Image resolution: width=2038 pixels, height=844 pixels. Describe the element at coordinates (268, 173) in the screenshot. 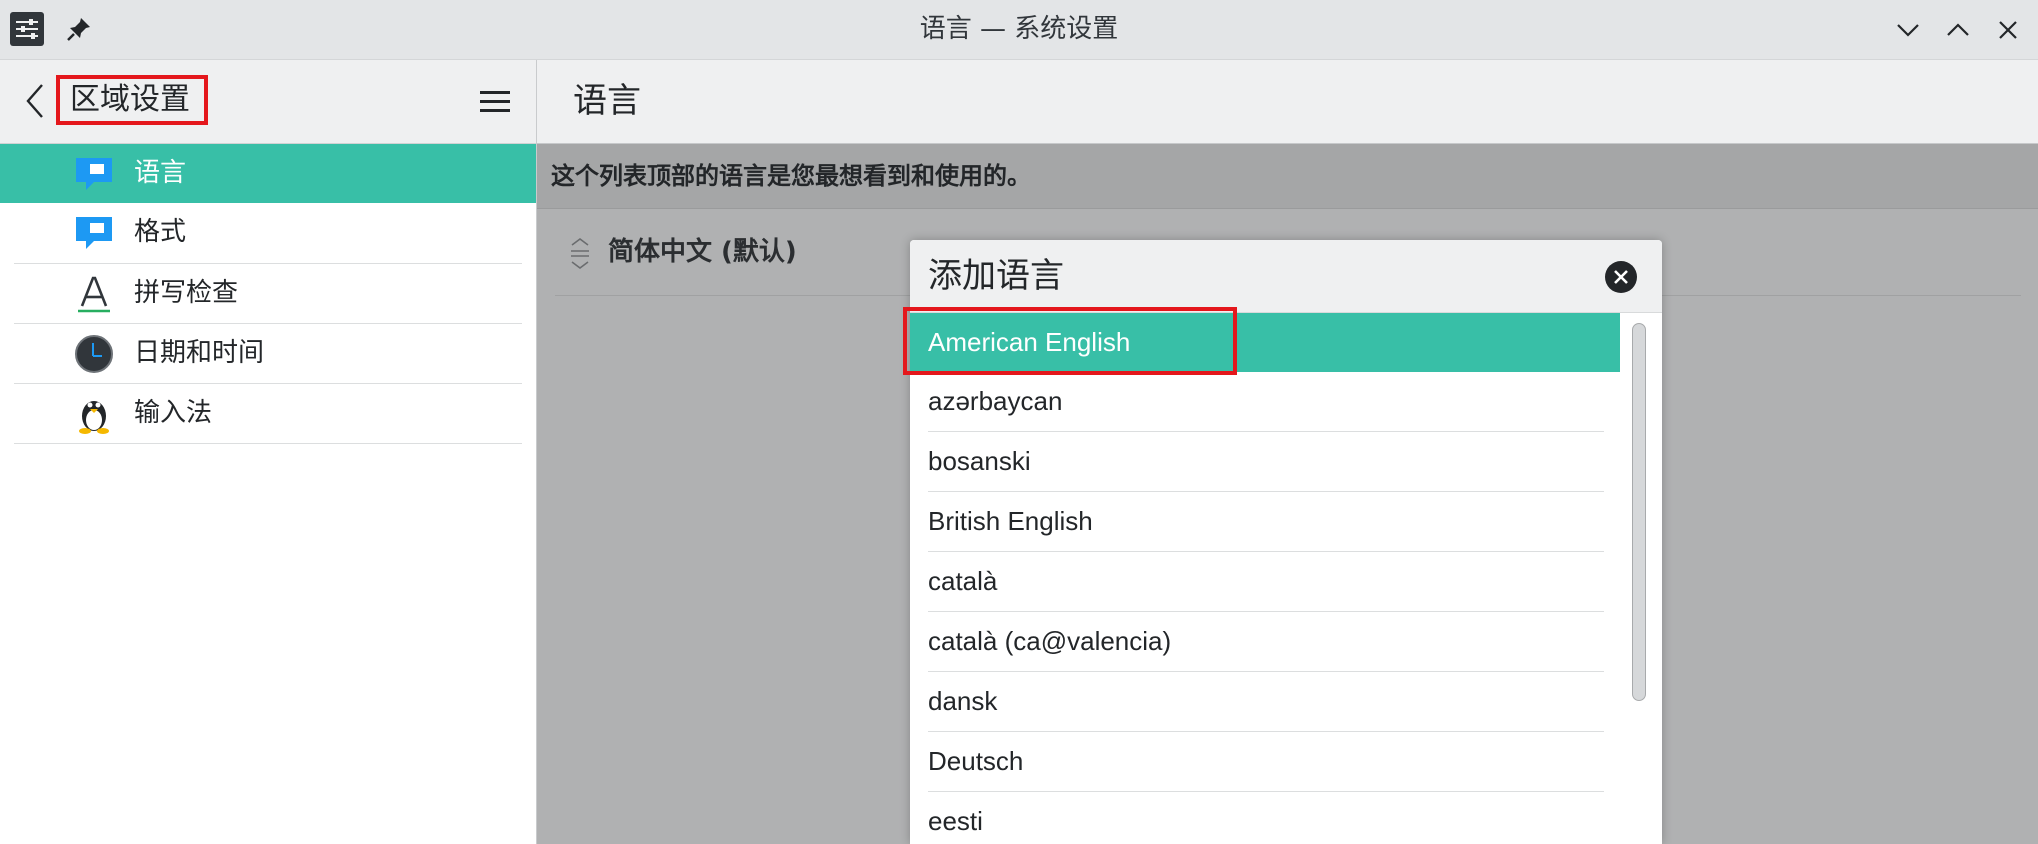

I see `sidebar-item-language: 语言` at that location.